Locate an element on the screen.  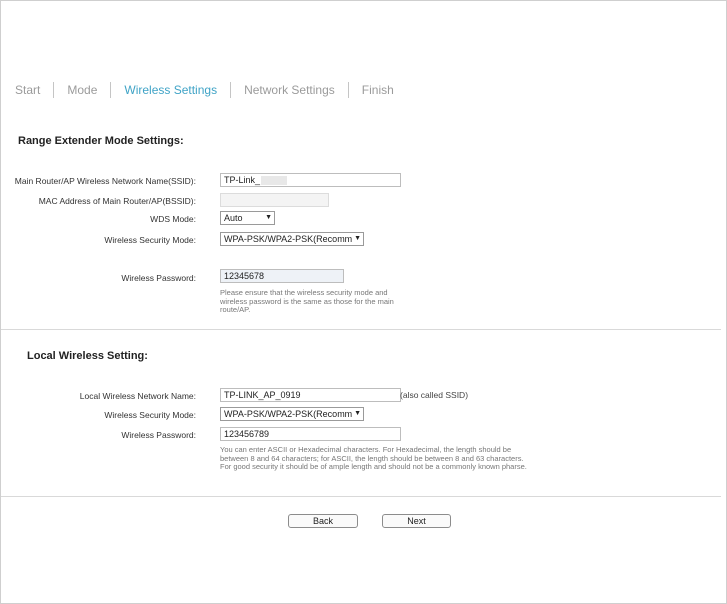
step-network-settings: Network Settings is located at coordinates (289, 90).